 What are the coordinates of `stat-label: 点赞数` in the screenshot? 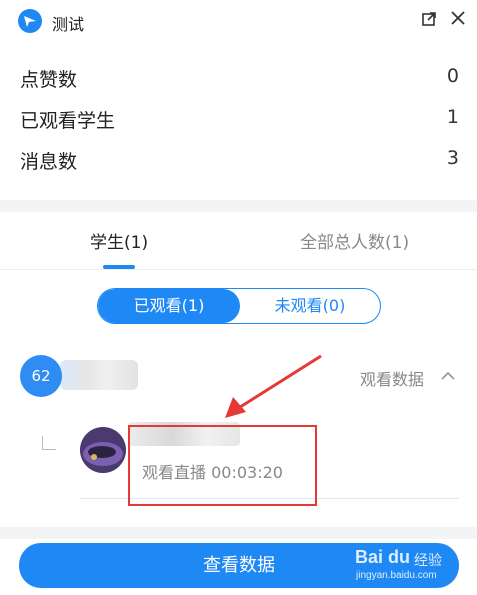 It's located at (49, 80).